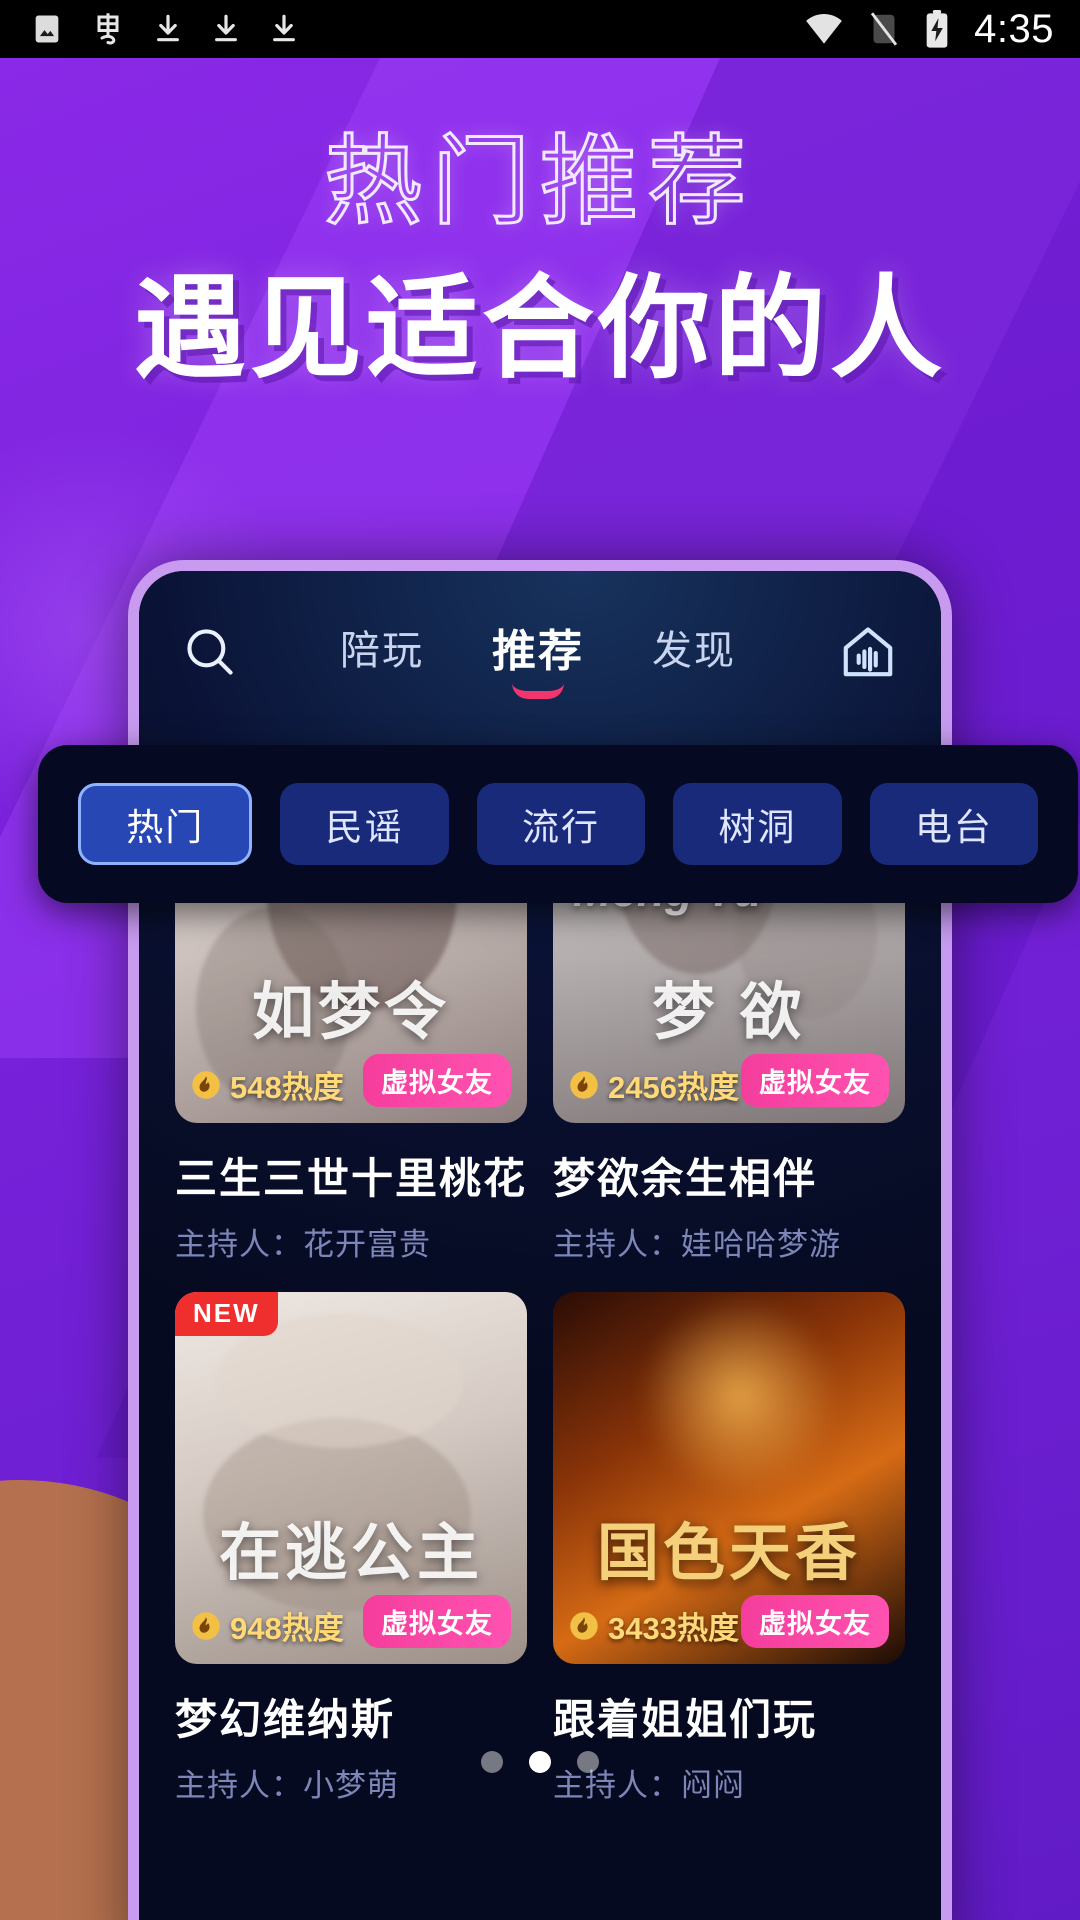 This screenshot has height=1920, width=1080. I want to click on app-navbar: 陪玩 推荐 发现, so click(540, 654).